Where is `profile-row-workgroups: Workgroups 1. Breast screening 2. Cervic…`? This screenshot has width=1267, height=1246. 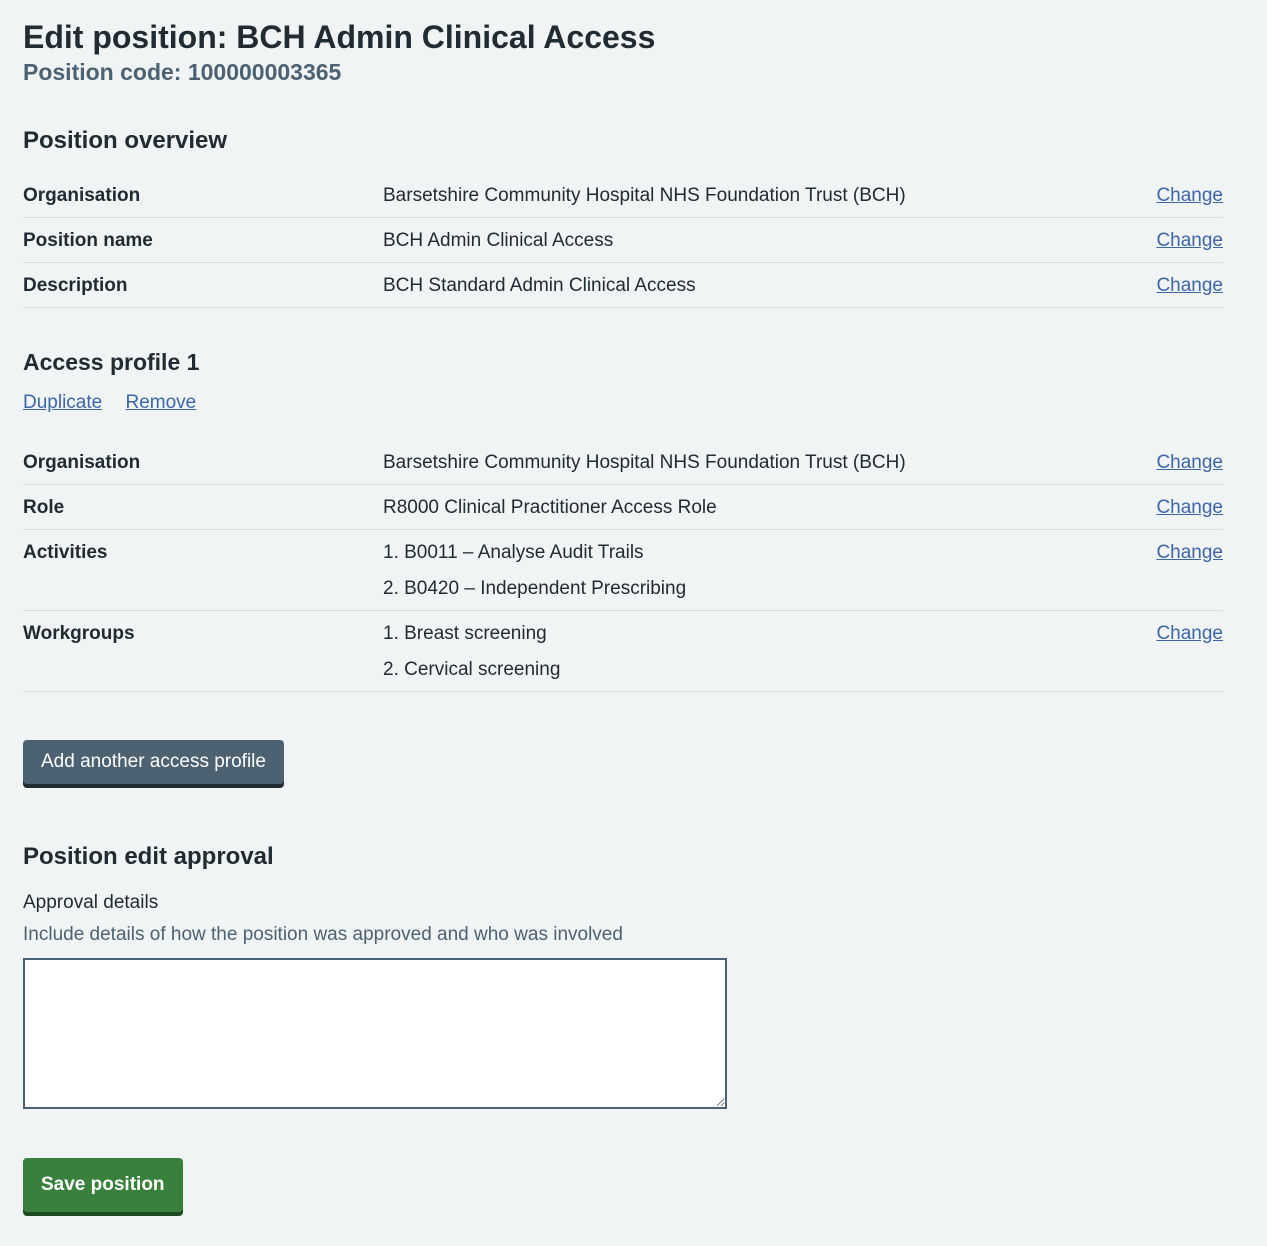 profile-row-workgroups: Workgroups 1. Breast screening 2. Cervic… is located at coordinates (623, 651).